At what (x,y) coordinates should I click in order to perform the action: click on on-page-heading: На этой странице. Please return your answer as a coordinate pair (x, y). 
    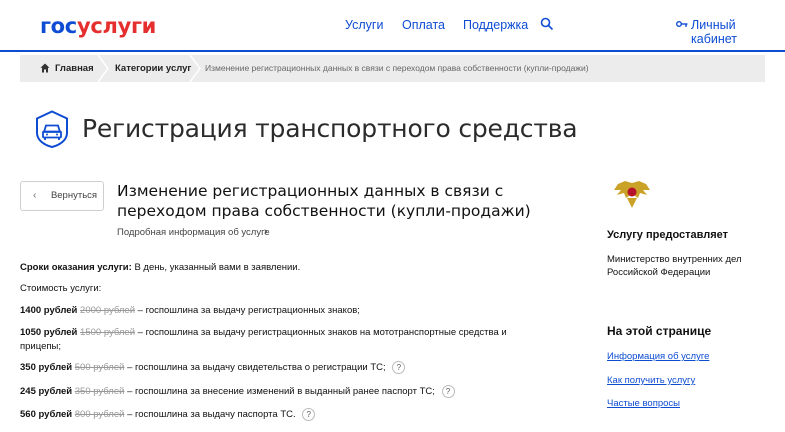
    Looking at the image, I should click on (659, 331).